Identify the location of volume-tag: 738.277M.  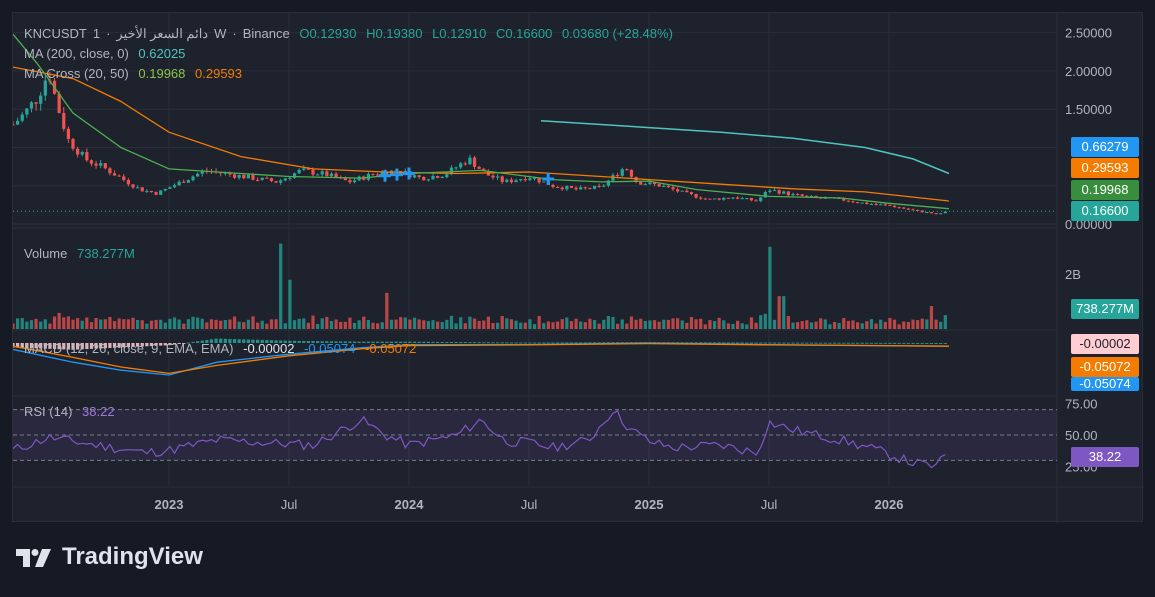
(1105, 309).